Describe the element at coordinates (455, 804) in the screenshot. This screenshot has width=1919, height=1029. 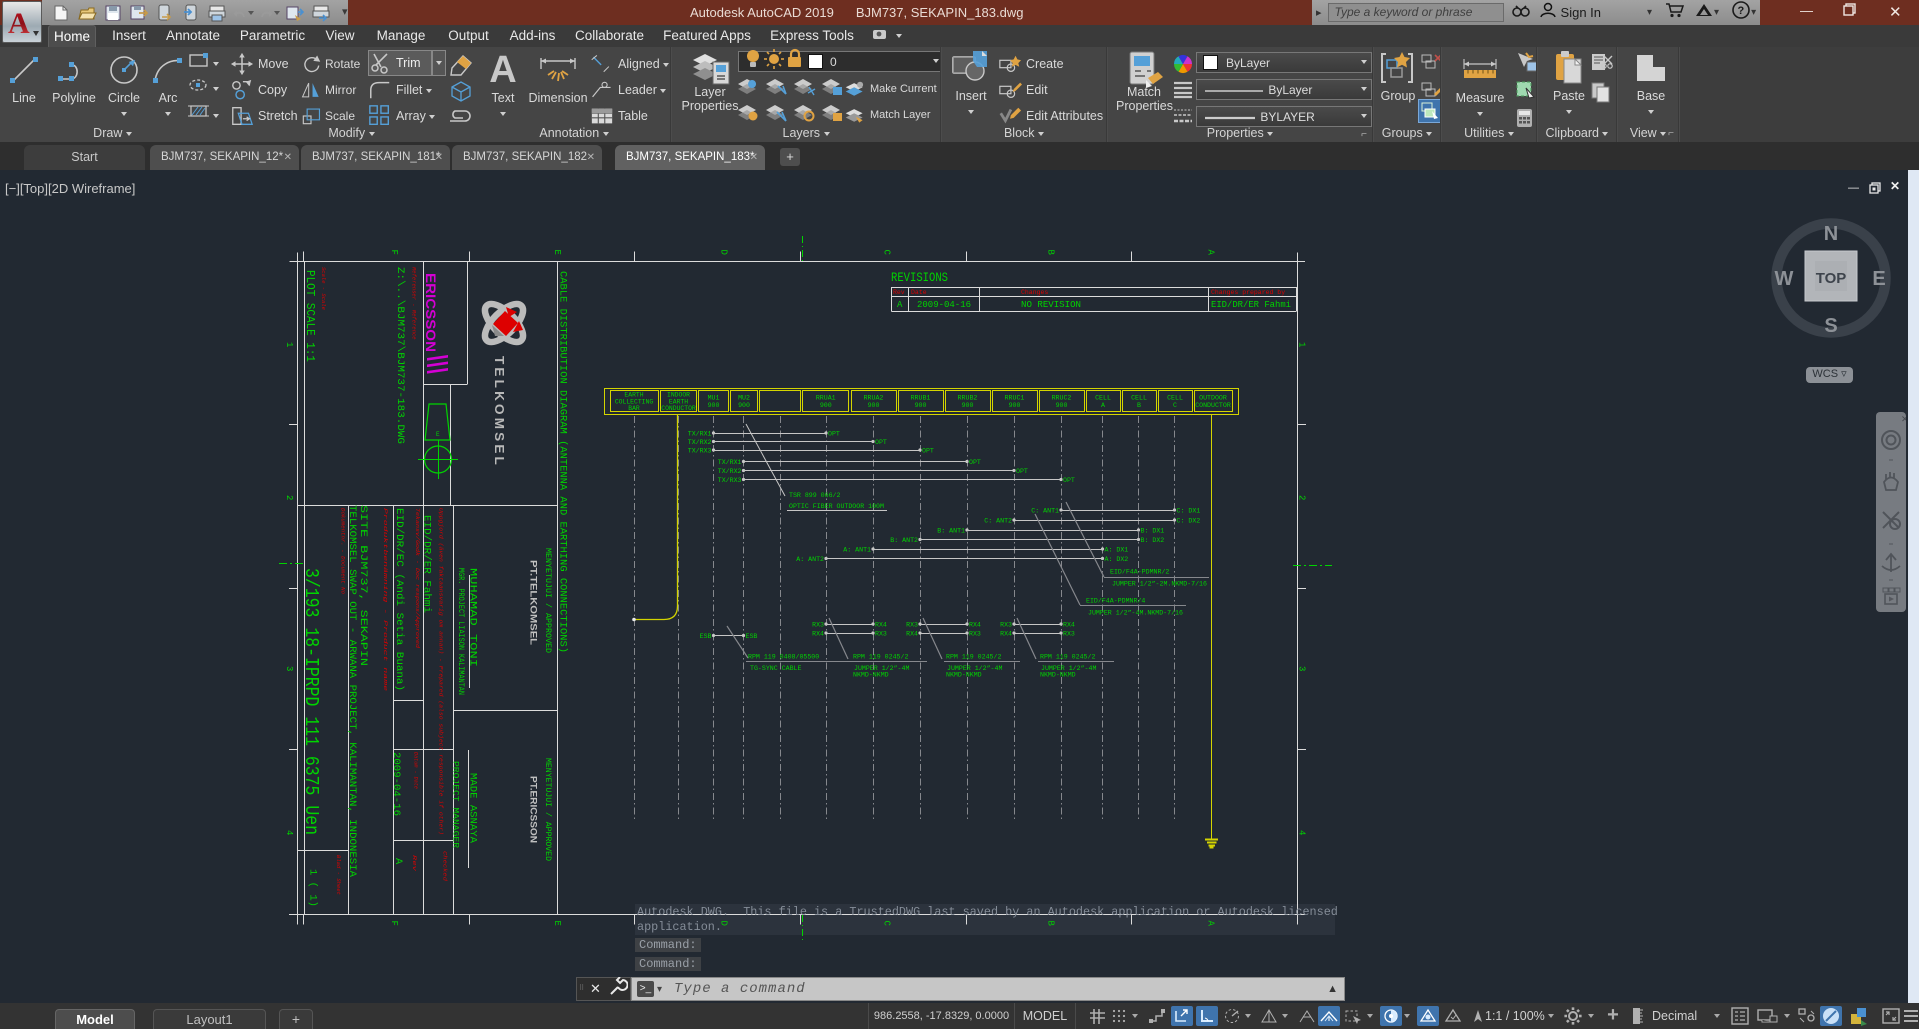
I see `svg-text: PROJECT MANAGER` at that location.